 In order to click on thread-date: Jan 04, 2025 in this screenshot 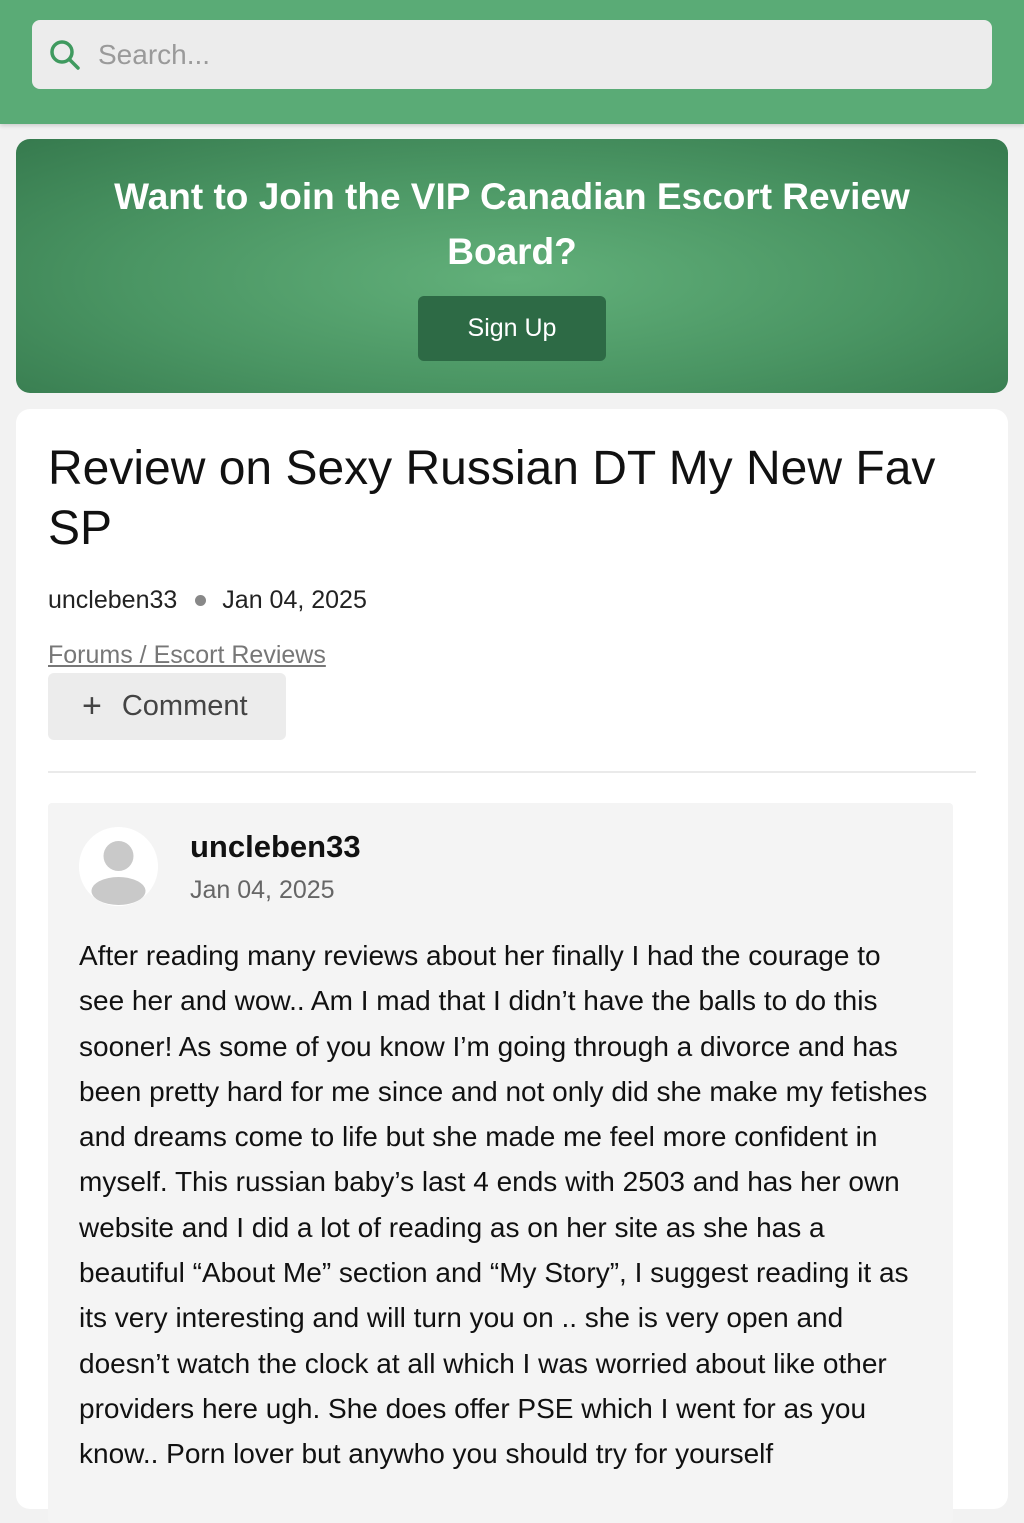, I will do `click(294, 600)`.